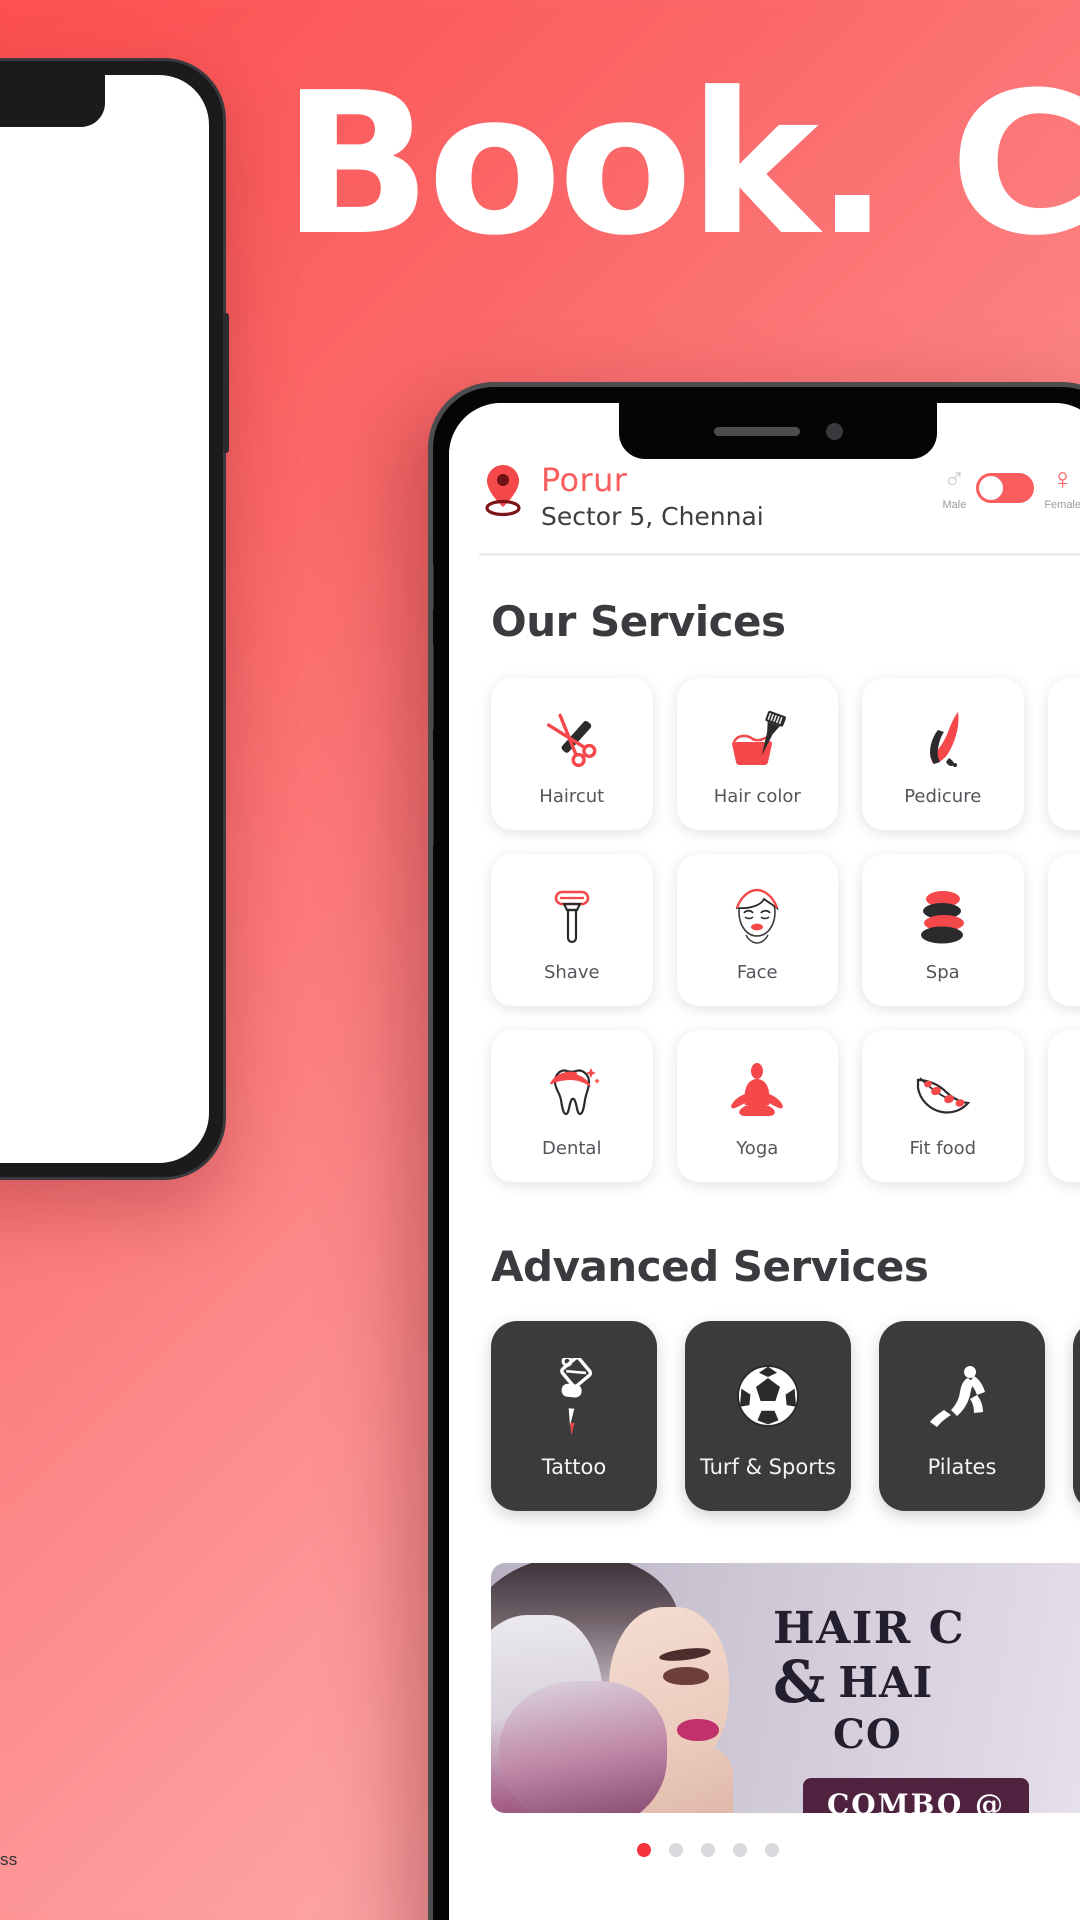 The image size is (1080, 1920). What do you see at coordinates (954, 505) in the screenshot?
I see `gender-male-label: Male` at bounding box center [954, 505].